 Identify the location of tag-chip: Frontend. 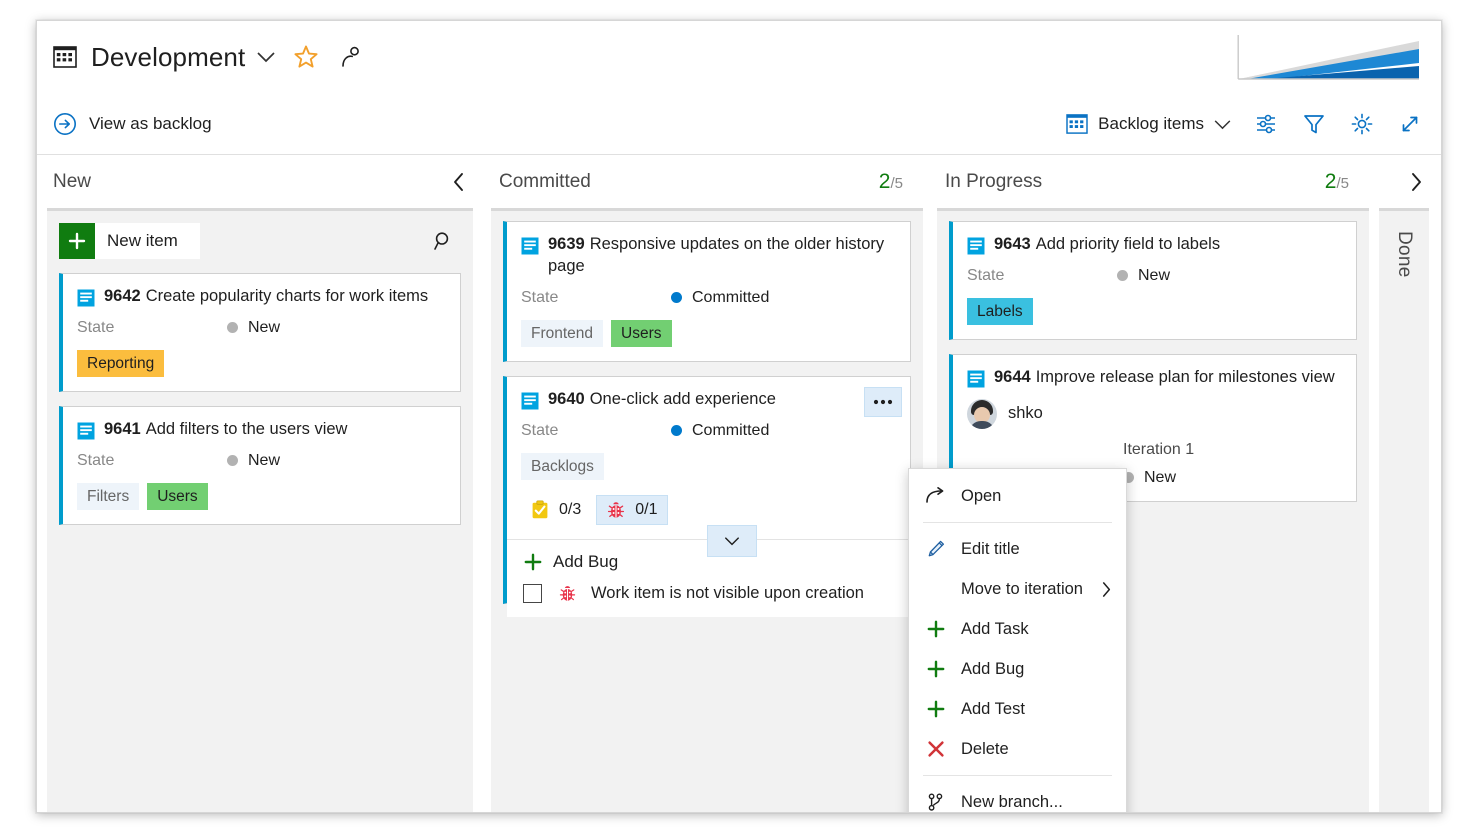
(562, 333).